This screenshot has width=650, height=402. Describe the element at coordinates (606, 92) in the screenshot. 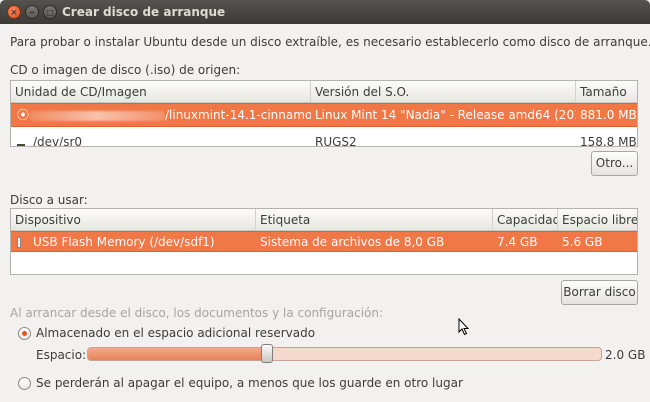

I see `column-size: Tamaño` at that location.